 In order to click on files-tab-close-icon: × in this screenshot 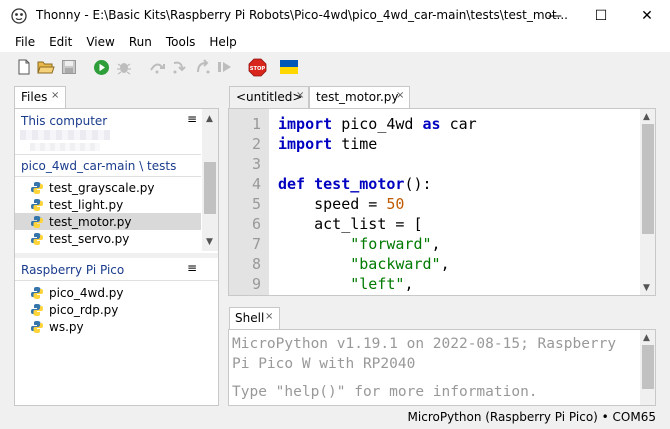, I will do `click(55, 95)`.